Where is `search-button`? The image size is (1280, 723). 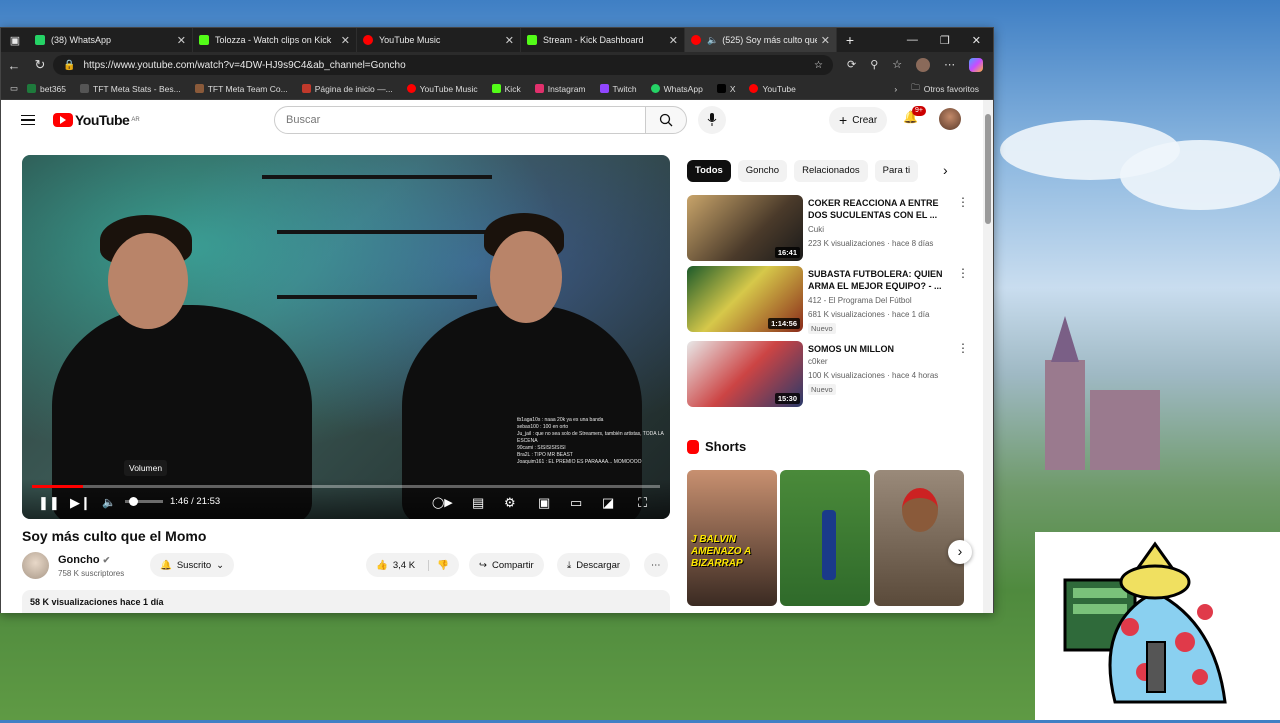
search-button is located at coordinates (666, 120).